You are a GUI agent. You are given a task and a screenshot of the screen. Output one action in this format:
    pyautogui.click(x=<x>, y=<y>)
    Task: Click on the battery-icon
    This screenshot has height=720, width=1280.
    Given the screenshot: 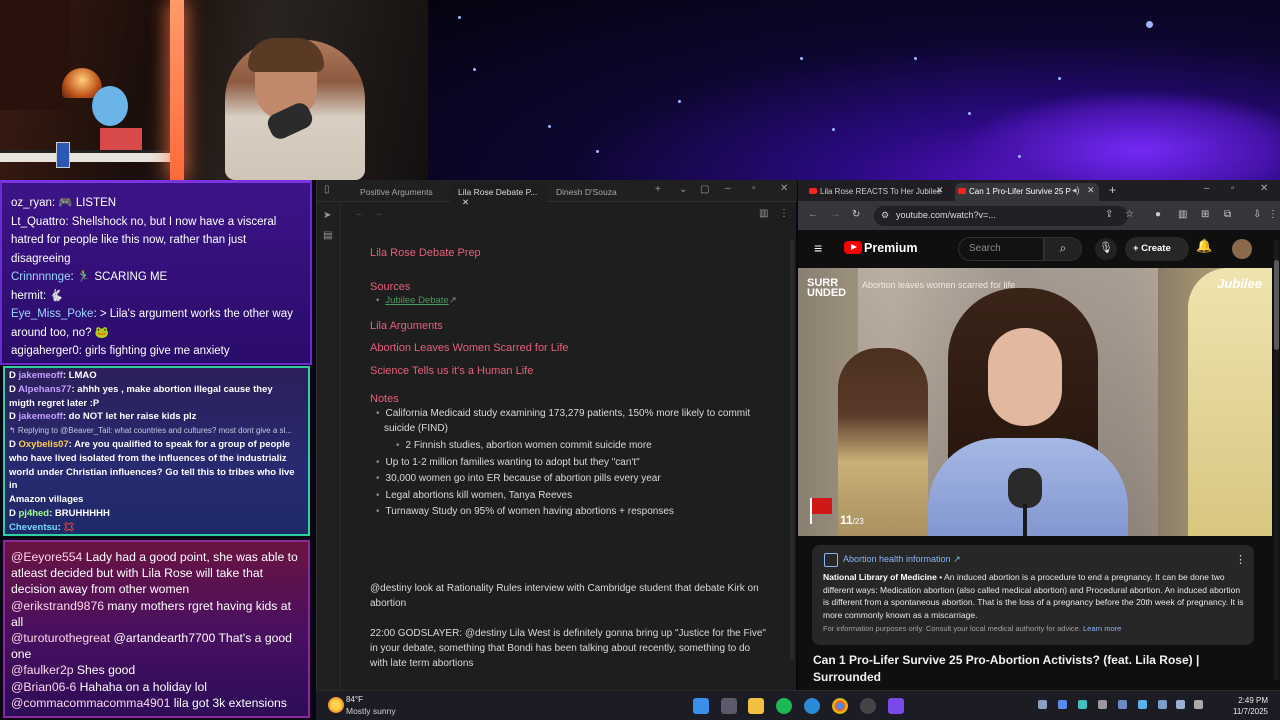 What is the action you would take?
    pyautogui.click(x=1198, y=704)
    